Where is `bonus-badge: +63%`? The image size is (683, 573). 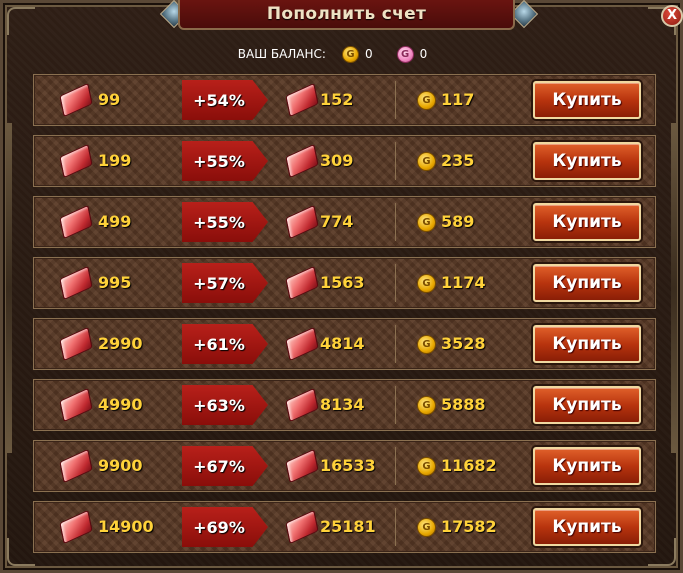
bonus-badge: +63% is located at coordinates (225, 405).